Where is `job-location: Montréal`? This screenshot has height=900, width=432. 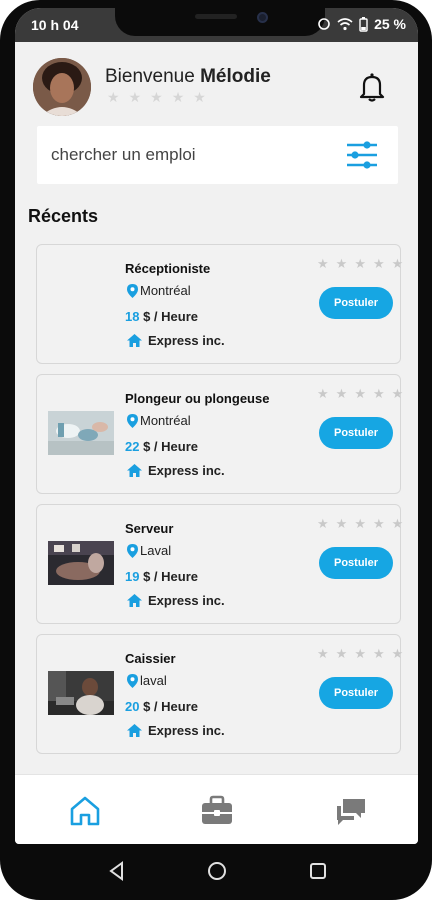 job-location: Montréal is located at coordinates (159, 420).